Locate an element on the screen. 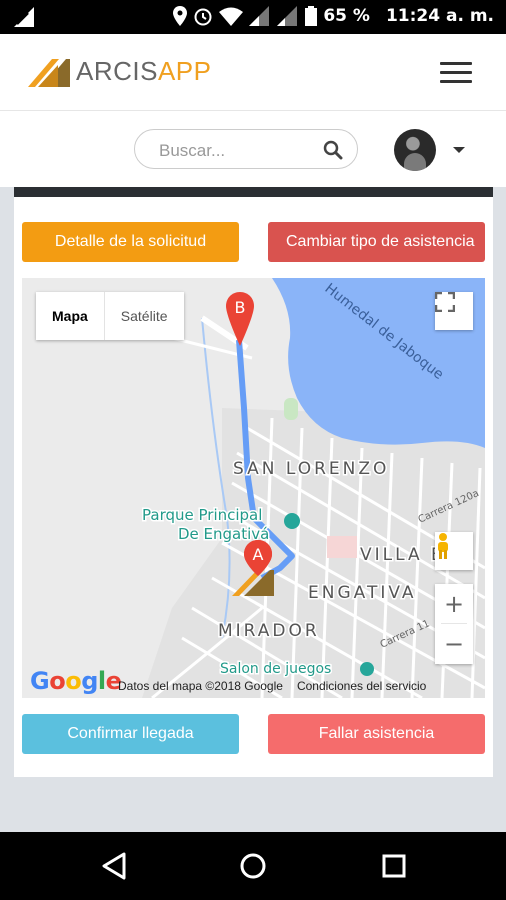 This screenshot has width=506, height=900. app-header: ARCISAPP is located at coordinates (253, 72).